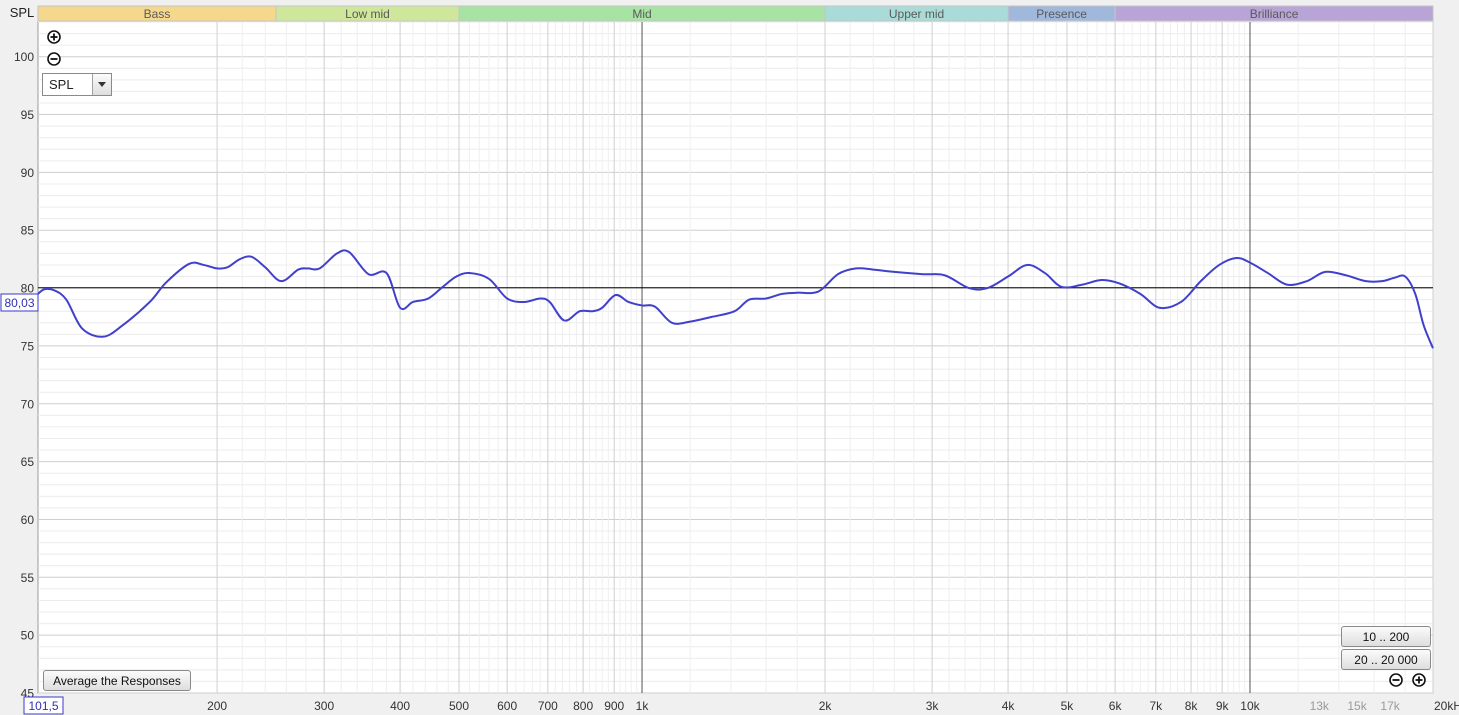 The width and height of the screenshot is (1459, 715). I want to click on band-label: Mid, so click(641, 14).